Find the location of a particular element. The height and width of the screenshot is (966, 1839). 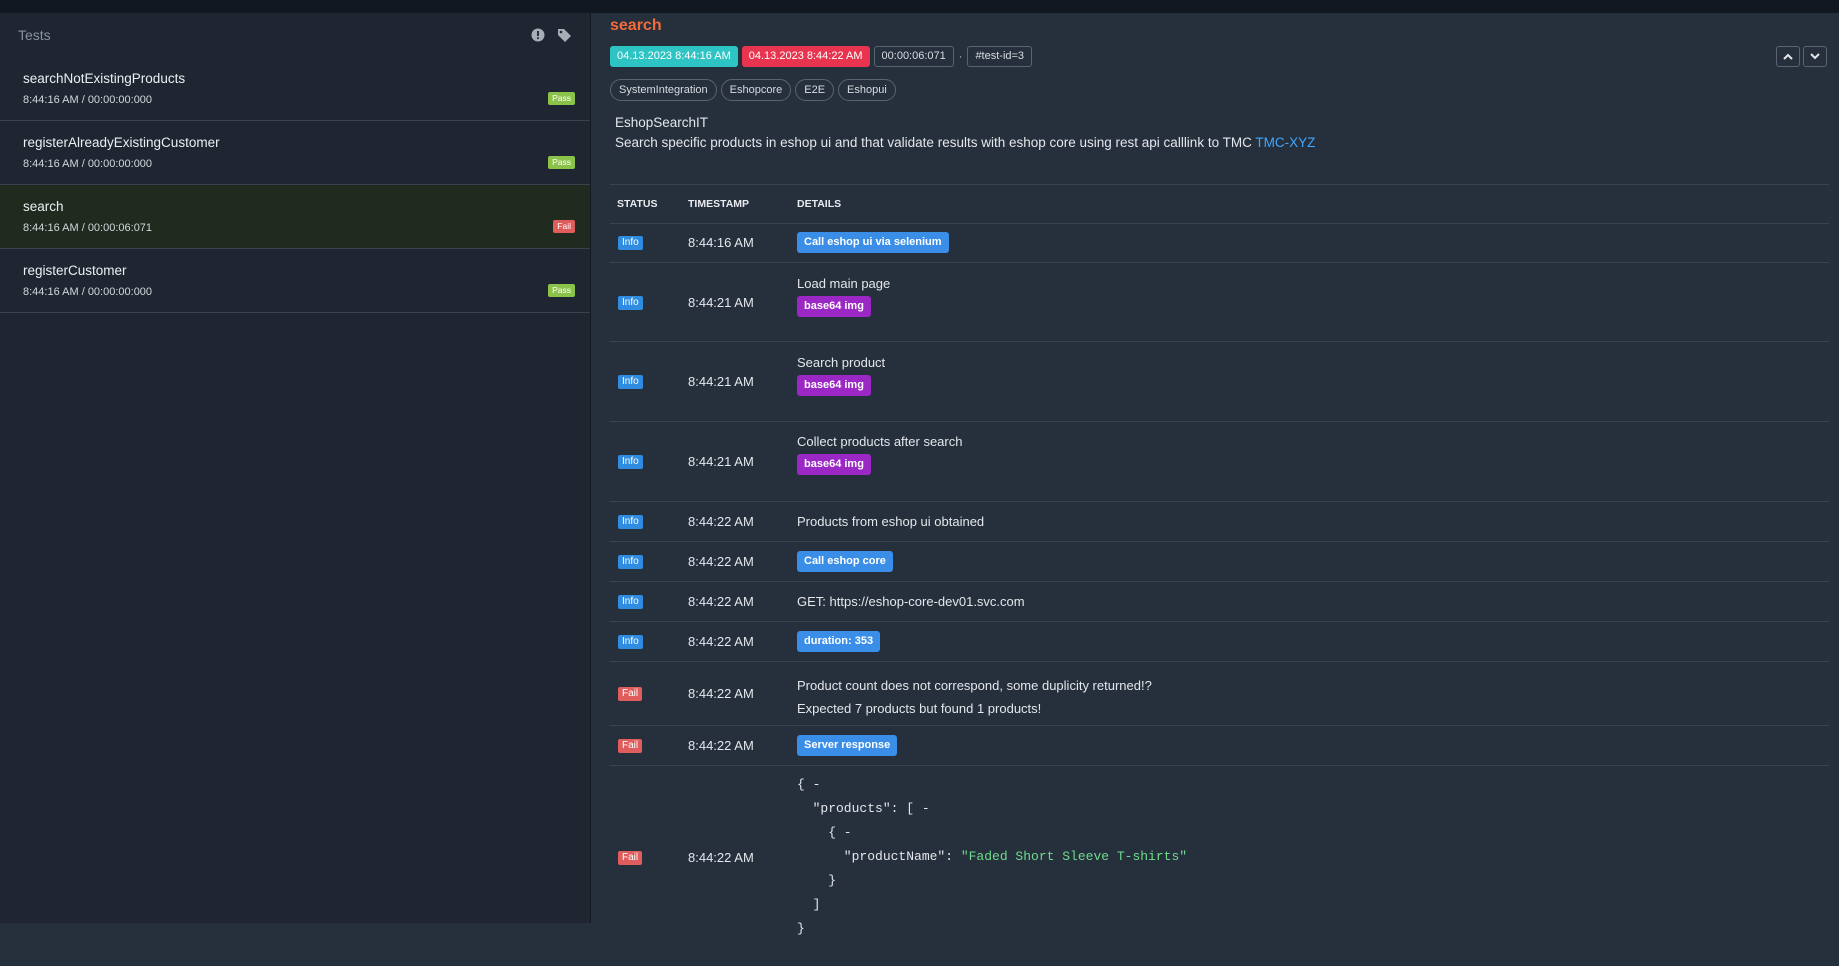

navigation-buttons is located at coordinates (1801, 56).